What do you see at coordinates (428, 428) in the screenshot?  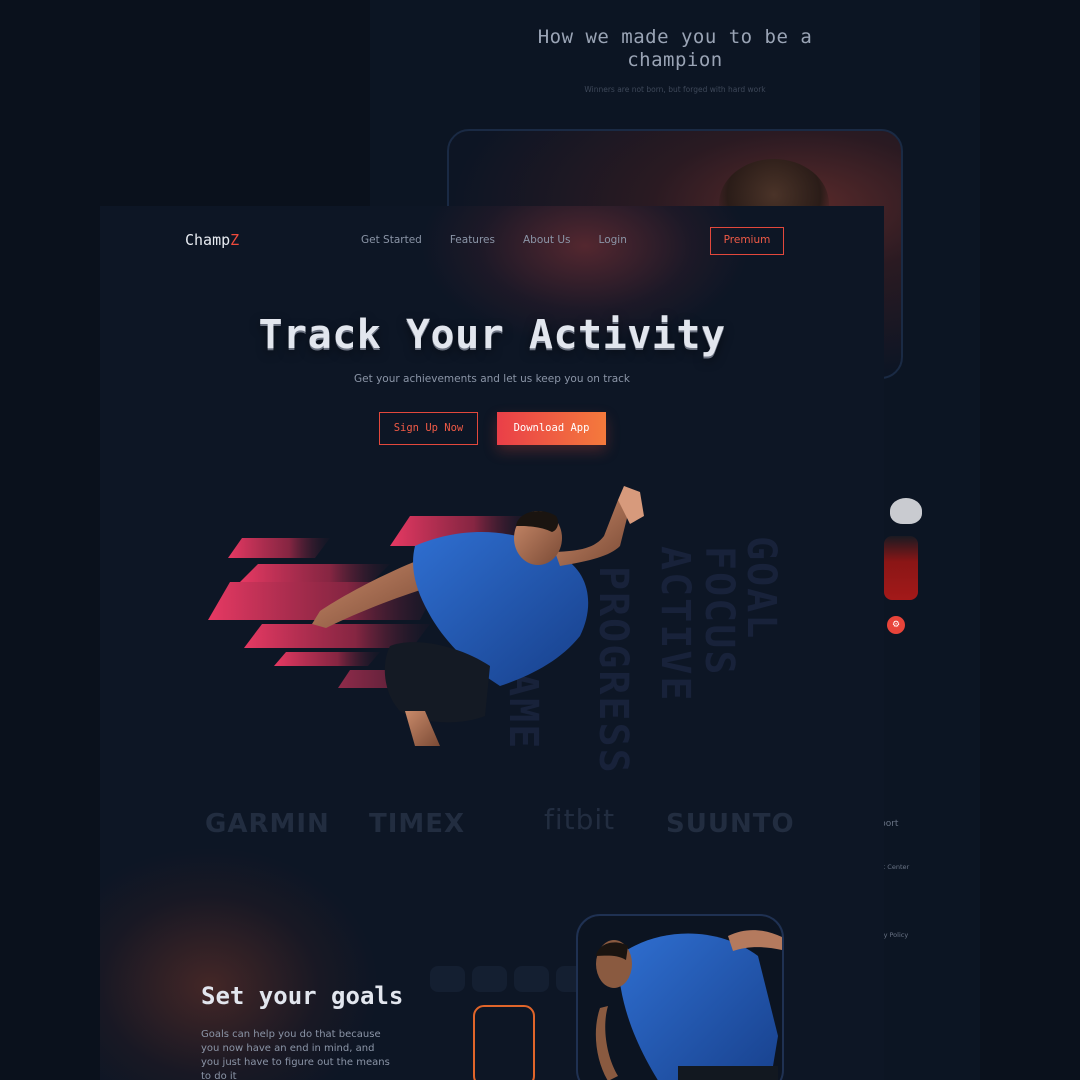 I see `sign-up-button: Sign Up Now` at bounding box center [428, 428].